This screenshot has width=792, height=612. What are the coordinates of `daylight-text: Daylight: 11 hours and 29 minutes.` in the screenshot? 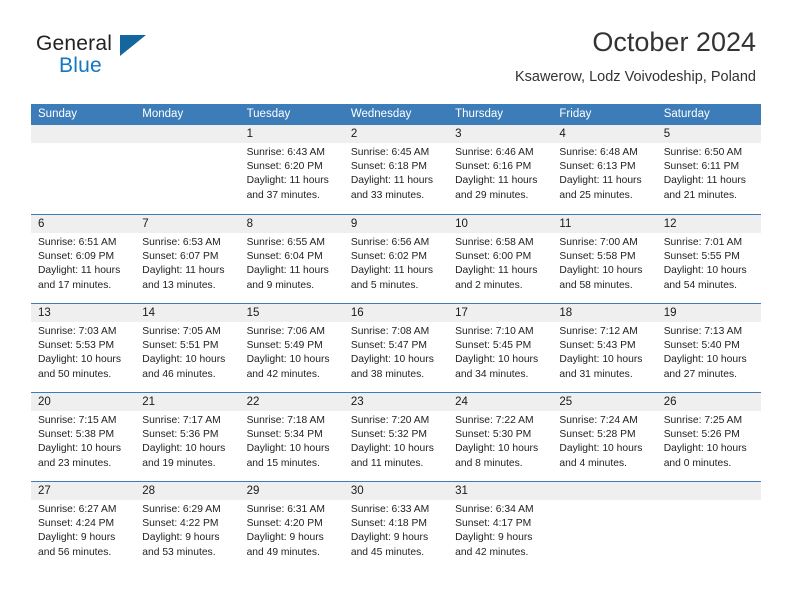 It's located at (496, 188).